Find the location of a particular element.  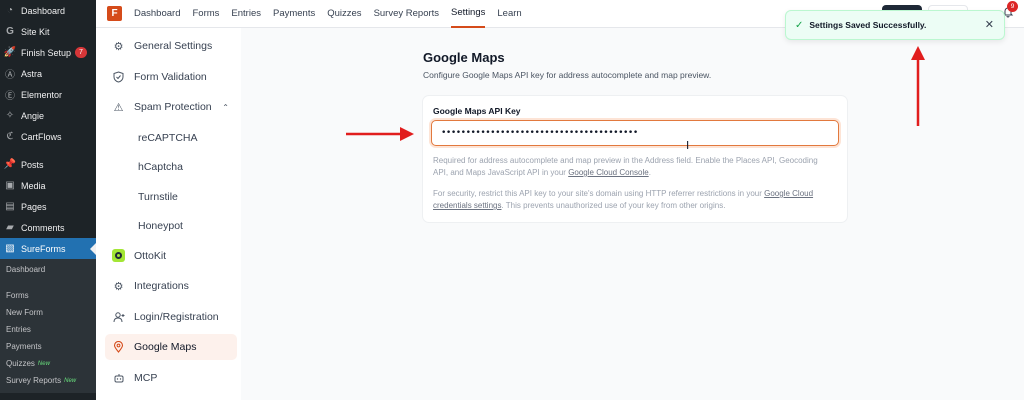

api-key-input is located at coordinates (635, 133).